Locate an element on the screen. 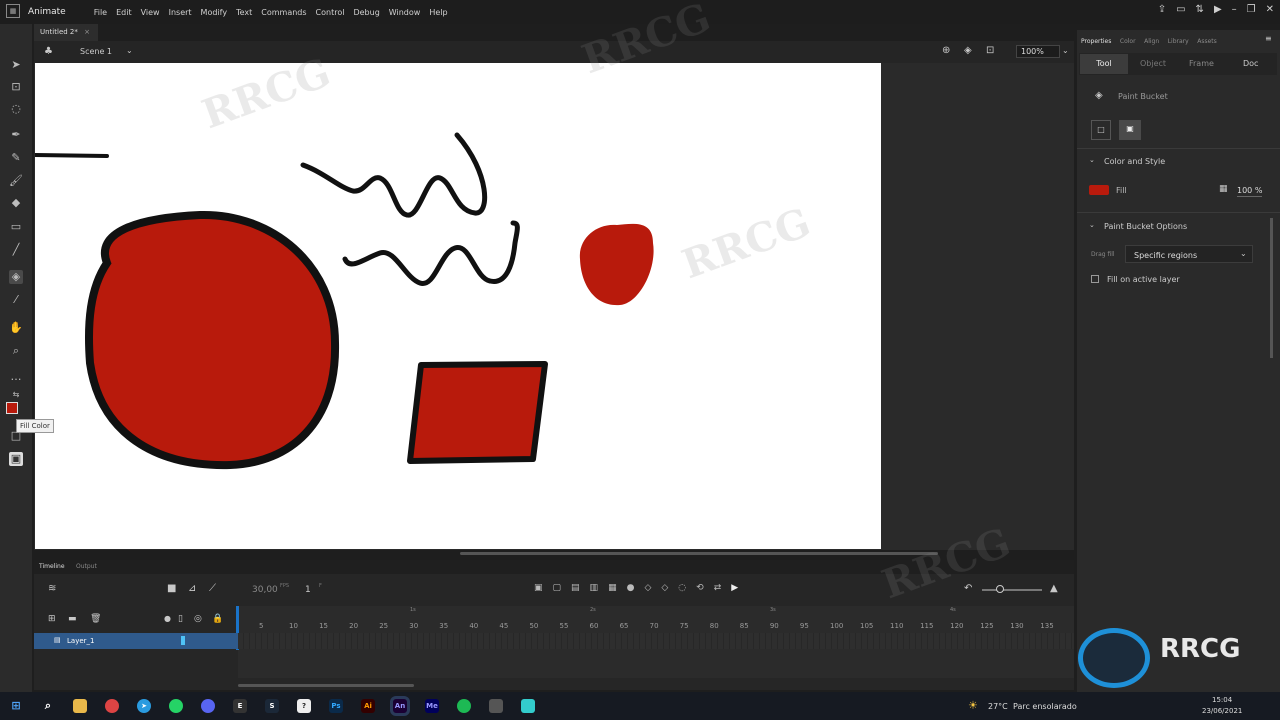 The height and width of the screenshot is (720, 1280). rectangle-tool-icon: ▭ is located at coordinates (16, 227).